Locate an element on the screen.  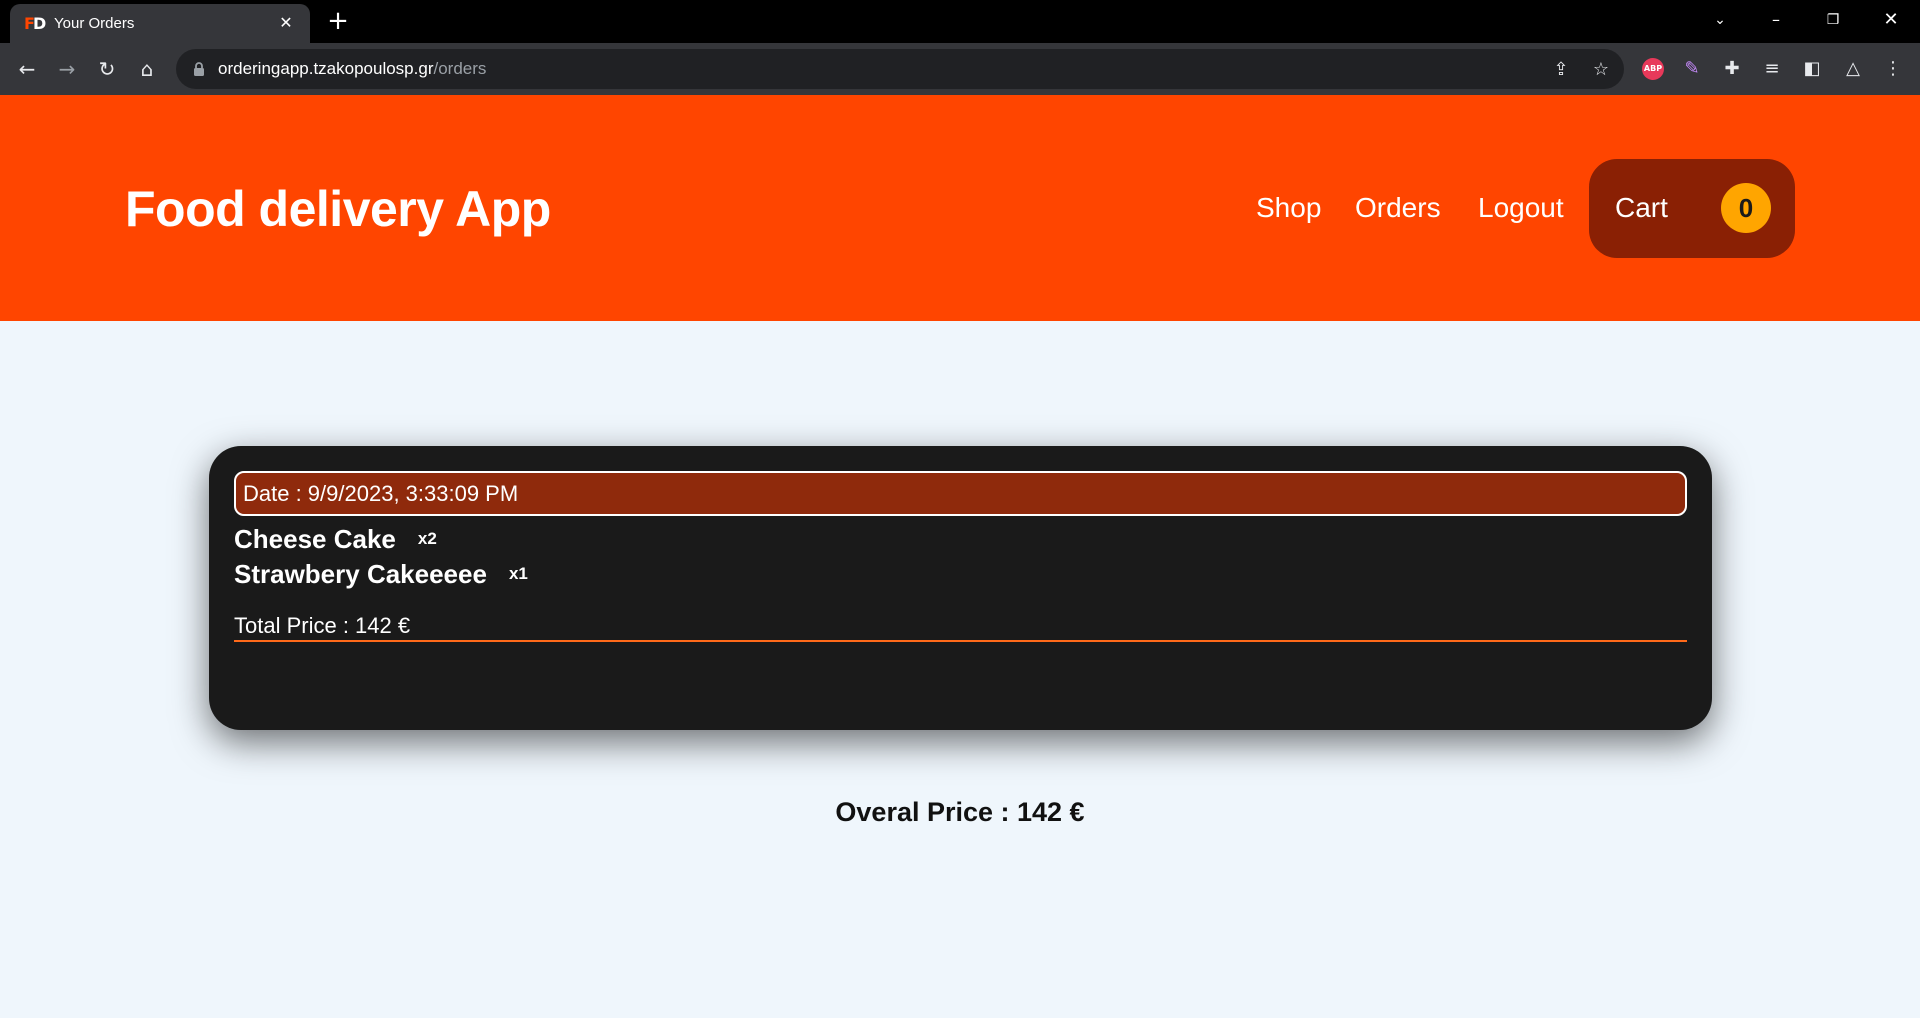
item-name: Strawbery Cakeeeee is located at coordinates (360, 574).